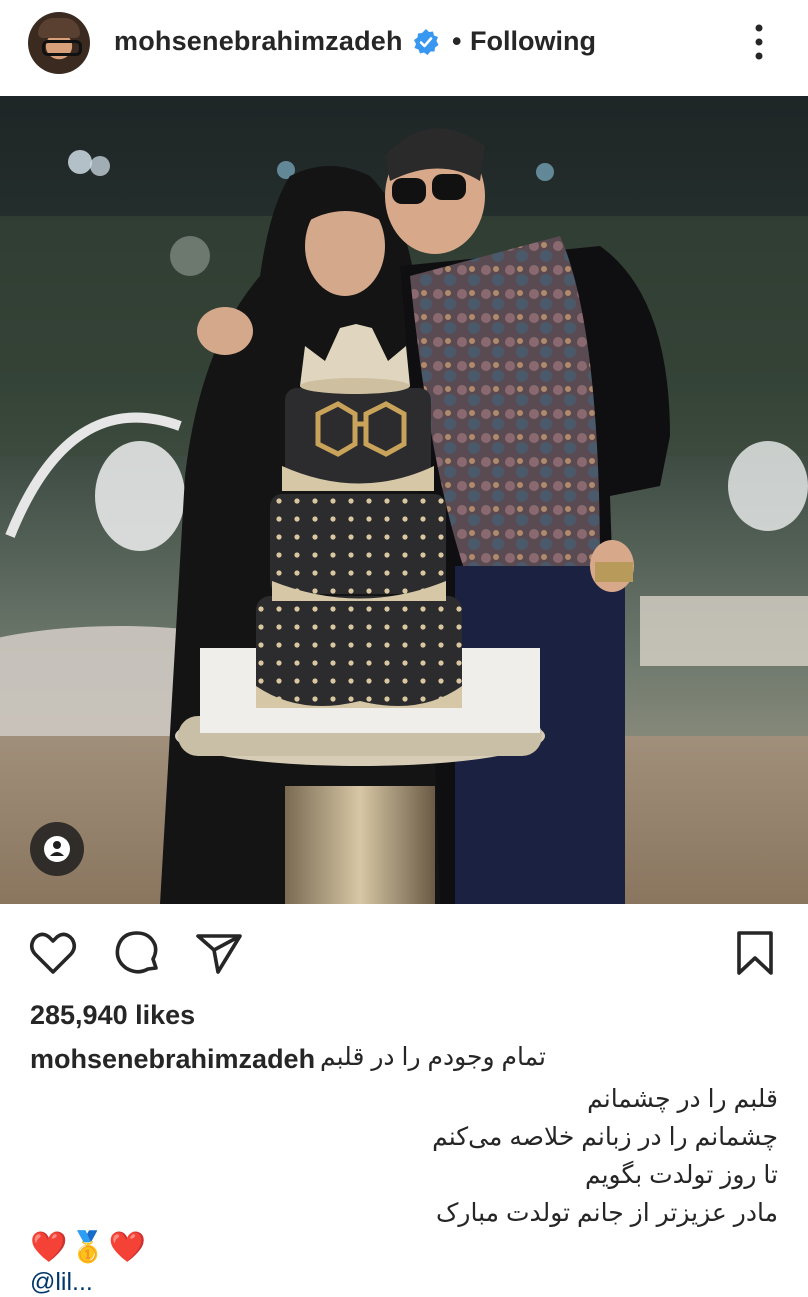 The height and width of the screenshot is (1297, 808). Describe the element at coordinates (258, 41) in the screenshot. I see `post-username: mohsenebrahimzadeh` at that location.